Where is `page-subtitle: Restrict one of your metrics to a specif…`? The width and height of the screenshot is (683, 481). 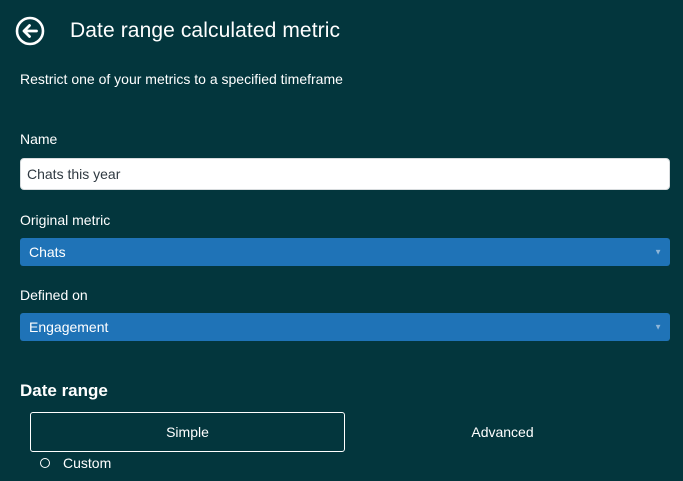
page-subtitle: Restrict one of your metrics to a specif… is located at coordinates (181, 79).